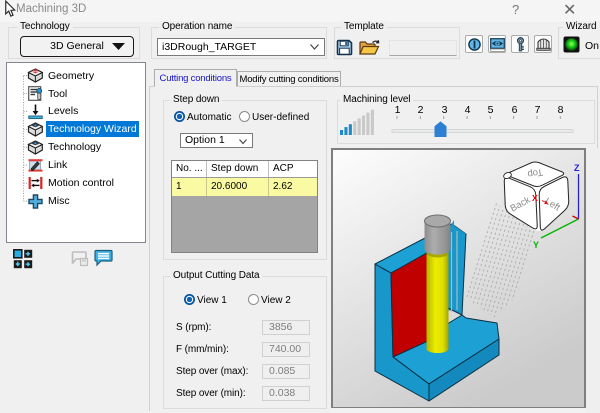 The image size is (600, 413). I want to click on svg-text: Y, so click(536, 245).